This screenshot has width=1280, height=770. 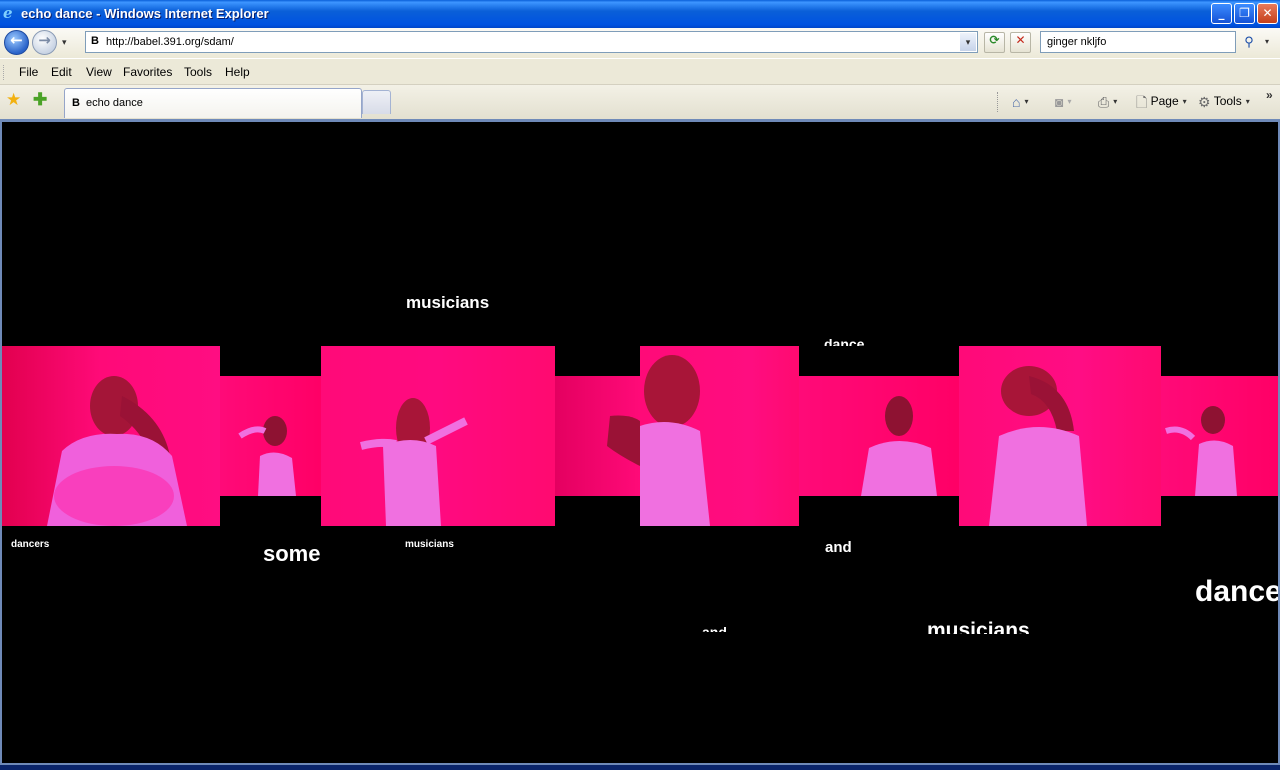 What do you see at coordinates (994, 42) in the screenshot?
I see `refresh-button: ⟳` at bounding box center [994, 42].